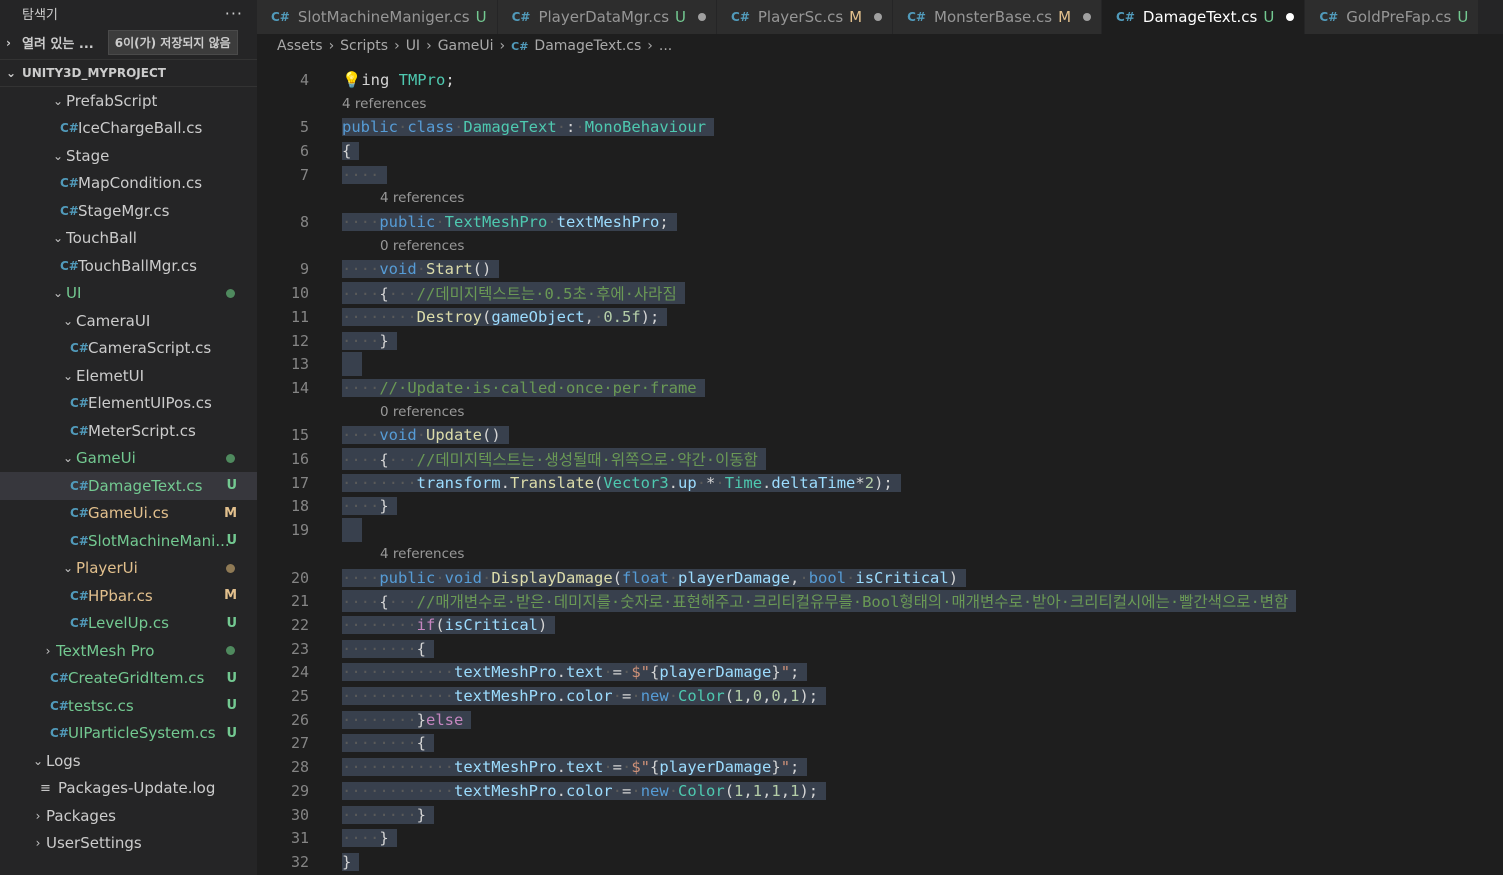  I want to click on code-line: 12 ····}, so click(327, 341).